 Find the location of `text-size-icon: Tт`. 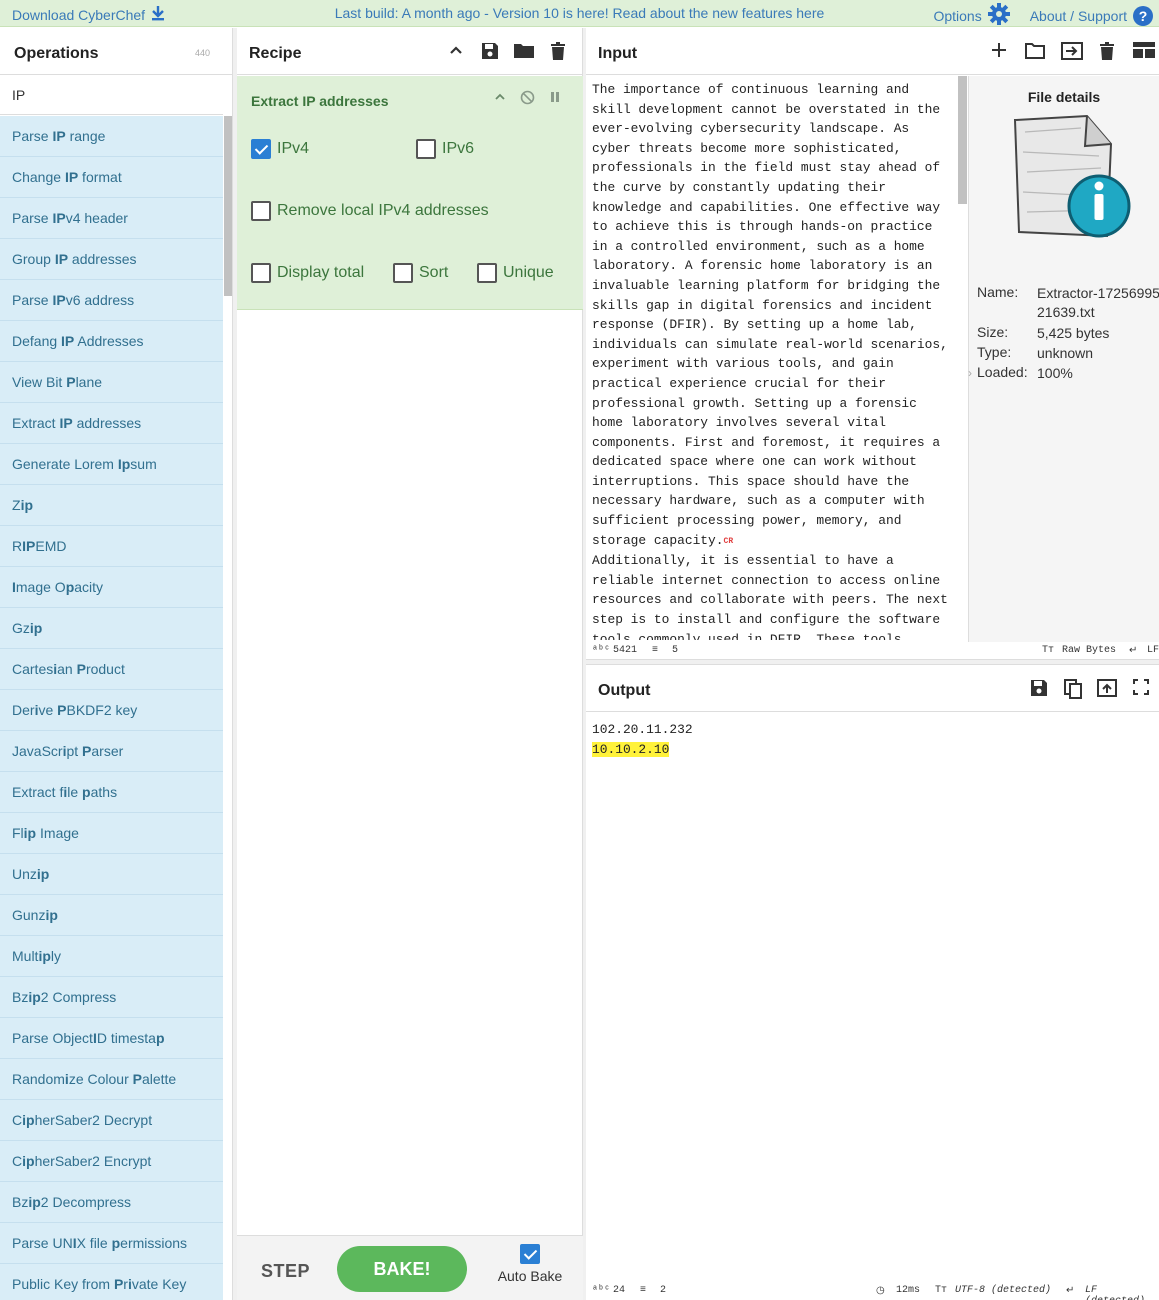

text-size-icon: Tт is located at coordinates (1048, 650).